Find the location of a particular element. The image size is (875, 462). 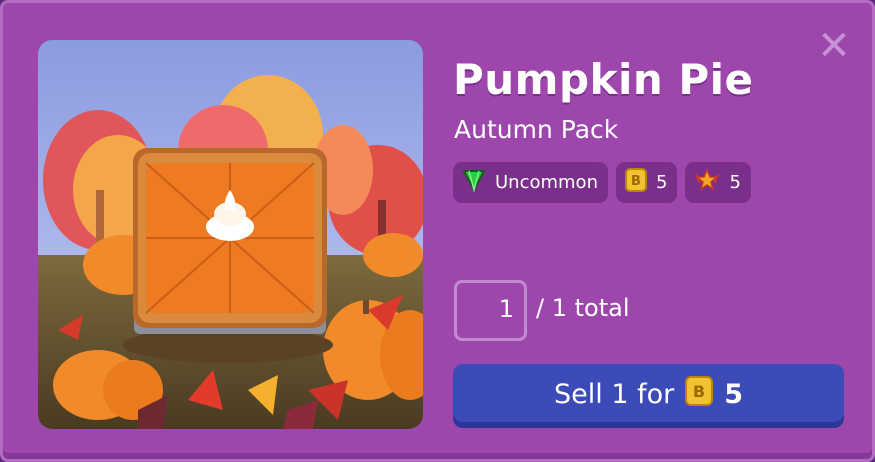

rarity-badge: Uncommon is located at coordinates (530, 182).